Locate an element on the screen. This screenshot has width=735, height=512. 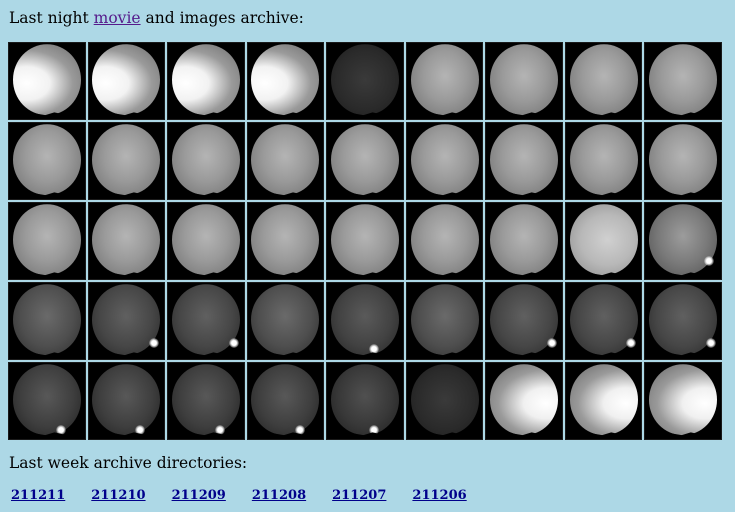
page-heading: Last night movie and images archive: is located at coordinates (156, 18).